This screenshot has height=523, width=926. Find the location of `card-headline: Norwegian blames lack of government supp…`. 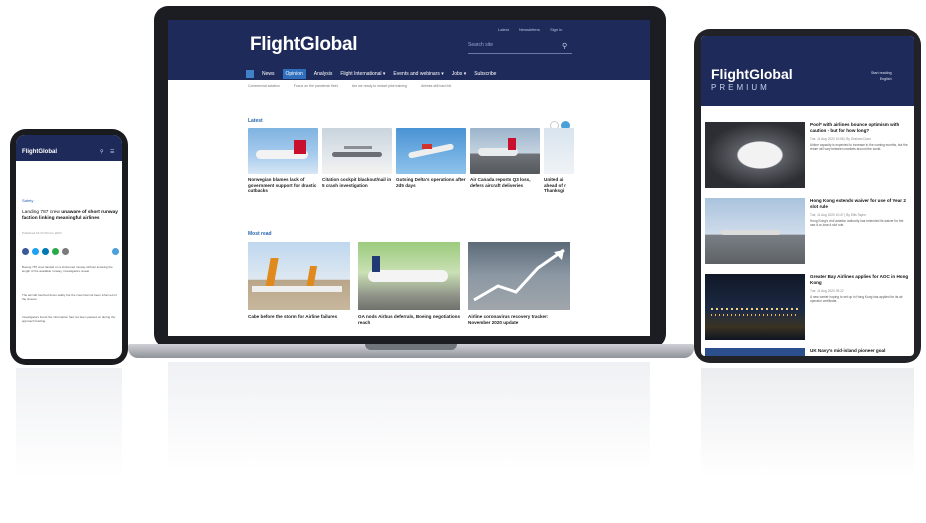

card-headline: Norwegian blames lack of government supp… is located at coordinates (282, 185).